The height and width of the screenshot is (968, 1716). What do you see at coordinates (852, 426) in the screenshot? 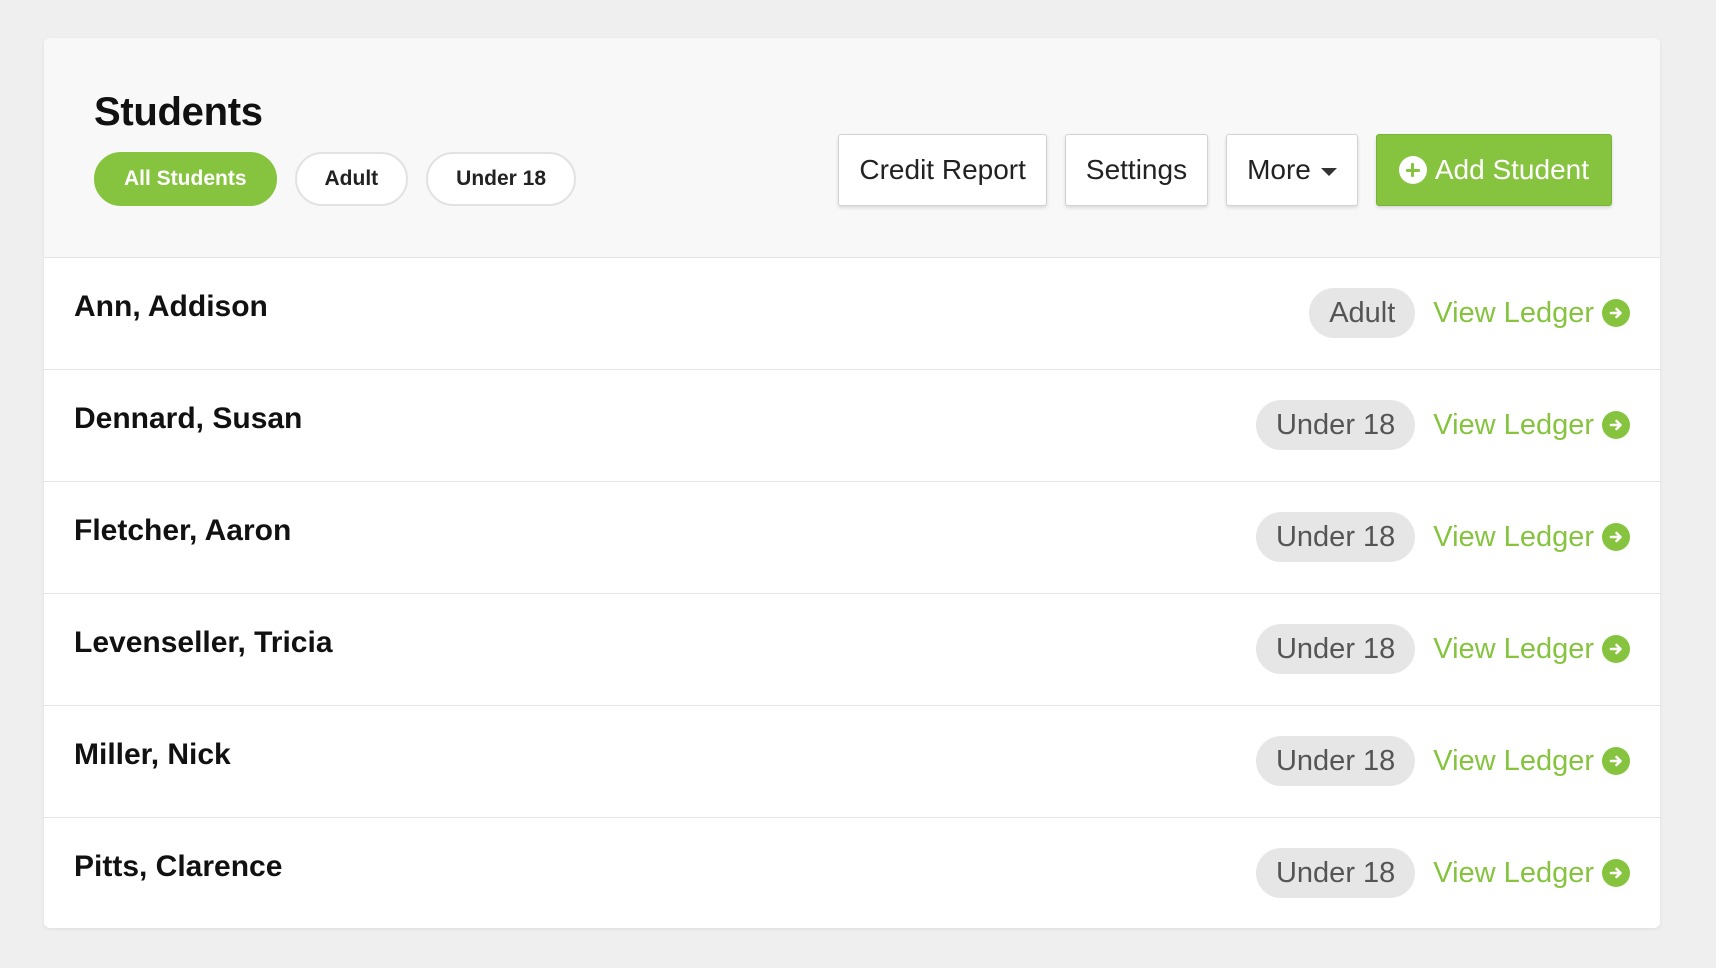
I see `student-row: Dennard, Susan Under 18 View Ledger` at bounding box center [852, 426].